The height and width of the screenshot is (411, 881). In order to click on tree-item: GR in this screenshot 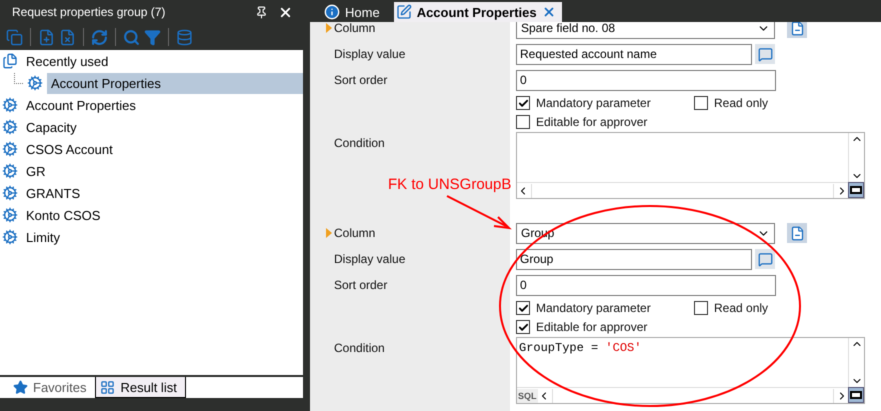, I will do `click(36, 171)`.